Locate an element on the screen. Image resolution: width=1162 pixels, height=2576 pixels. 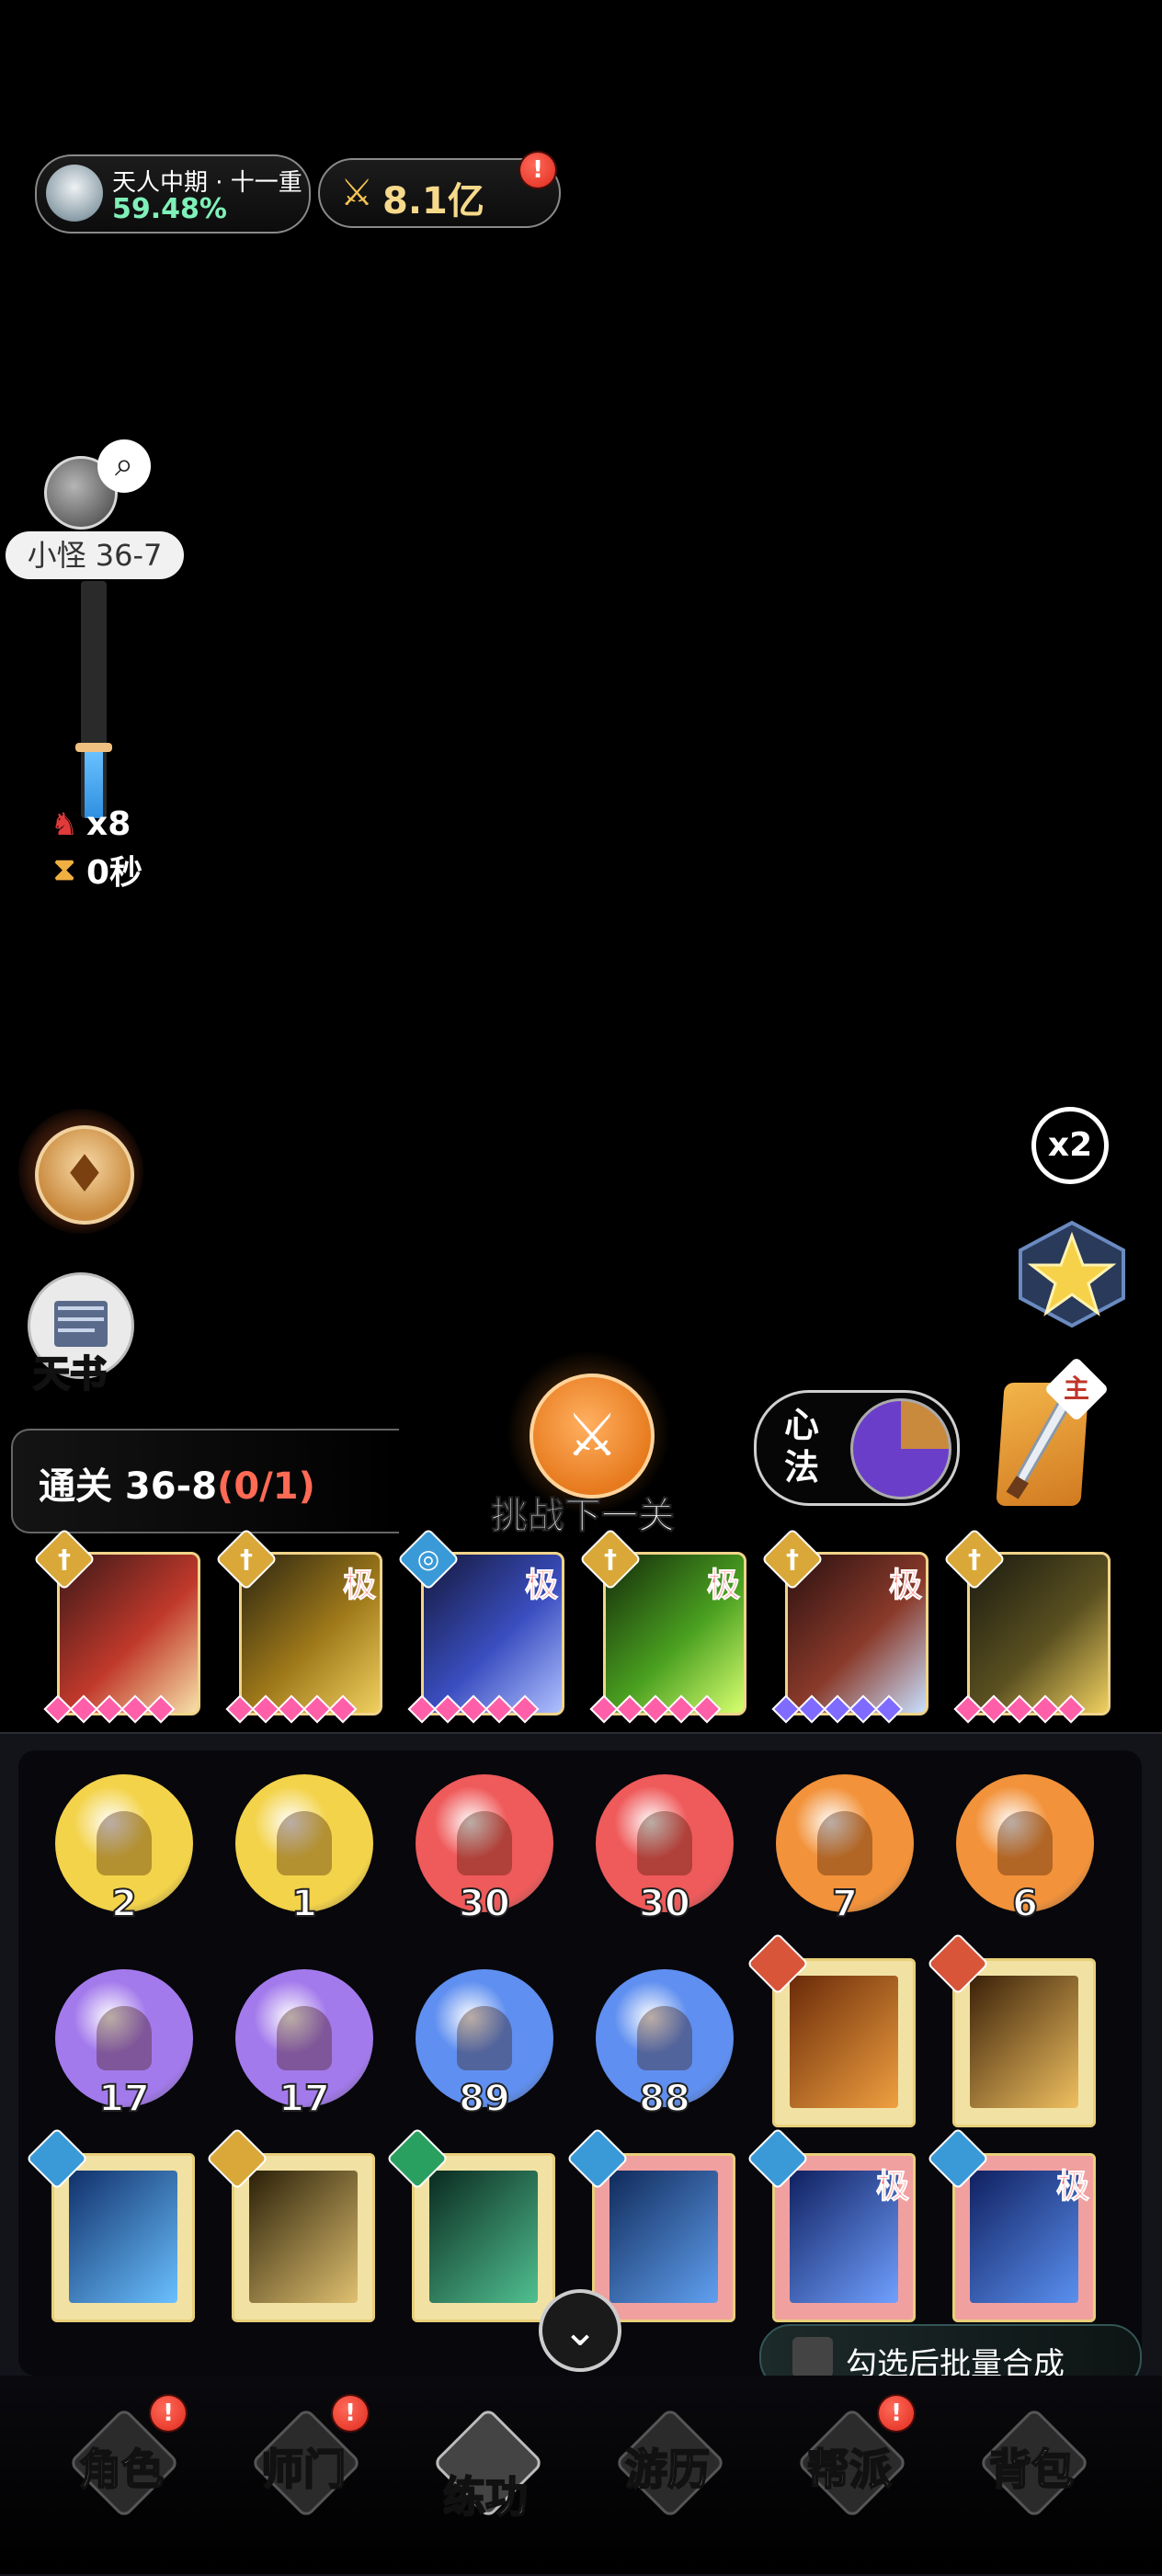
nav-item: 练功 is located at coordinates (486, 2469).